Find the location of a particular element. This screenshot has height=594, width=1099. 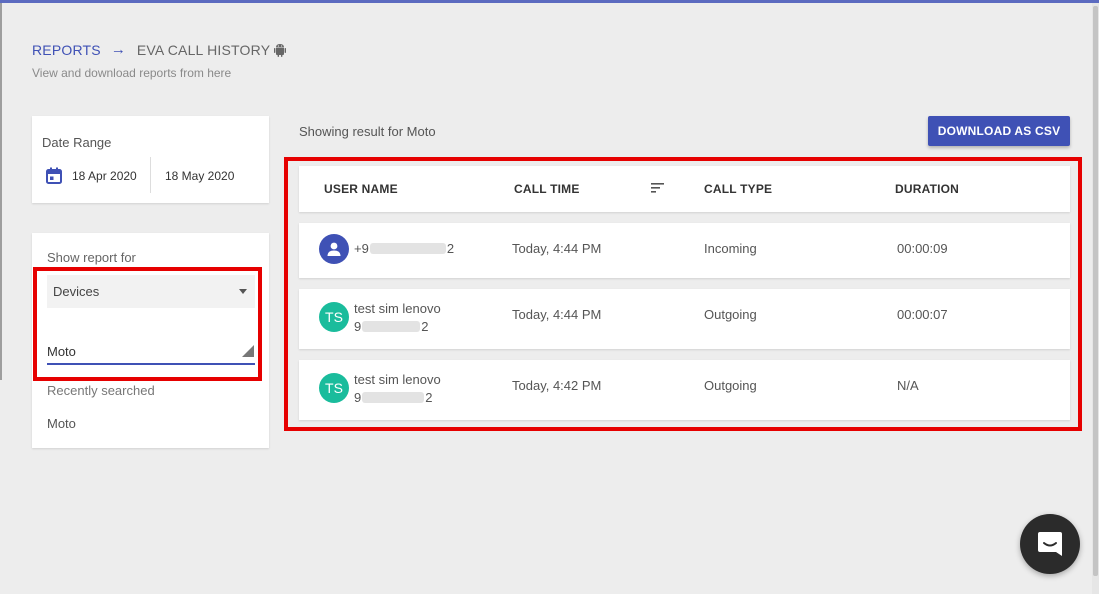

call-time-cell: Today, 4:42 PM is located at coordinates (557, 385).